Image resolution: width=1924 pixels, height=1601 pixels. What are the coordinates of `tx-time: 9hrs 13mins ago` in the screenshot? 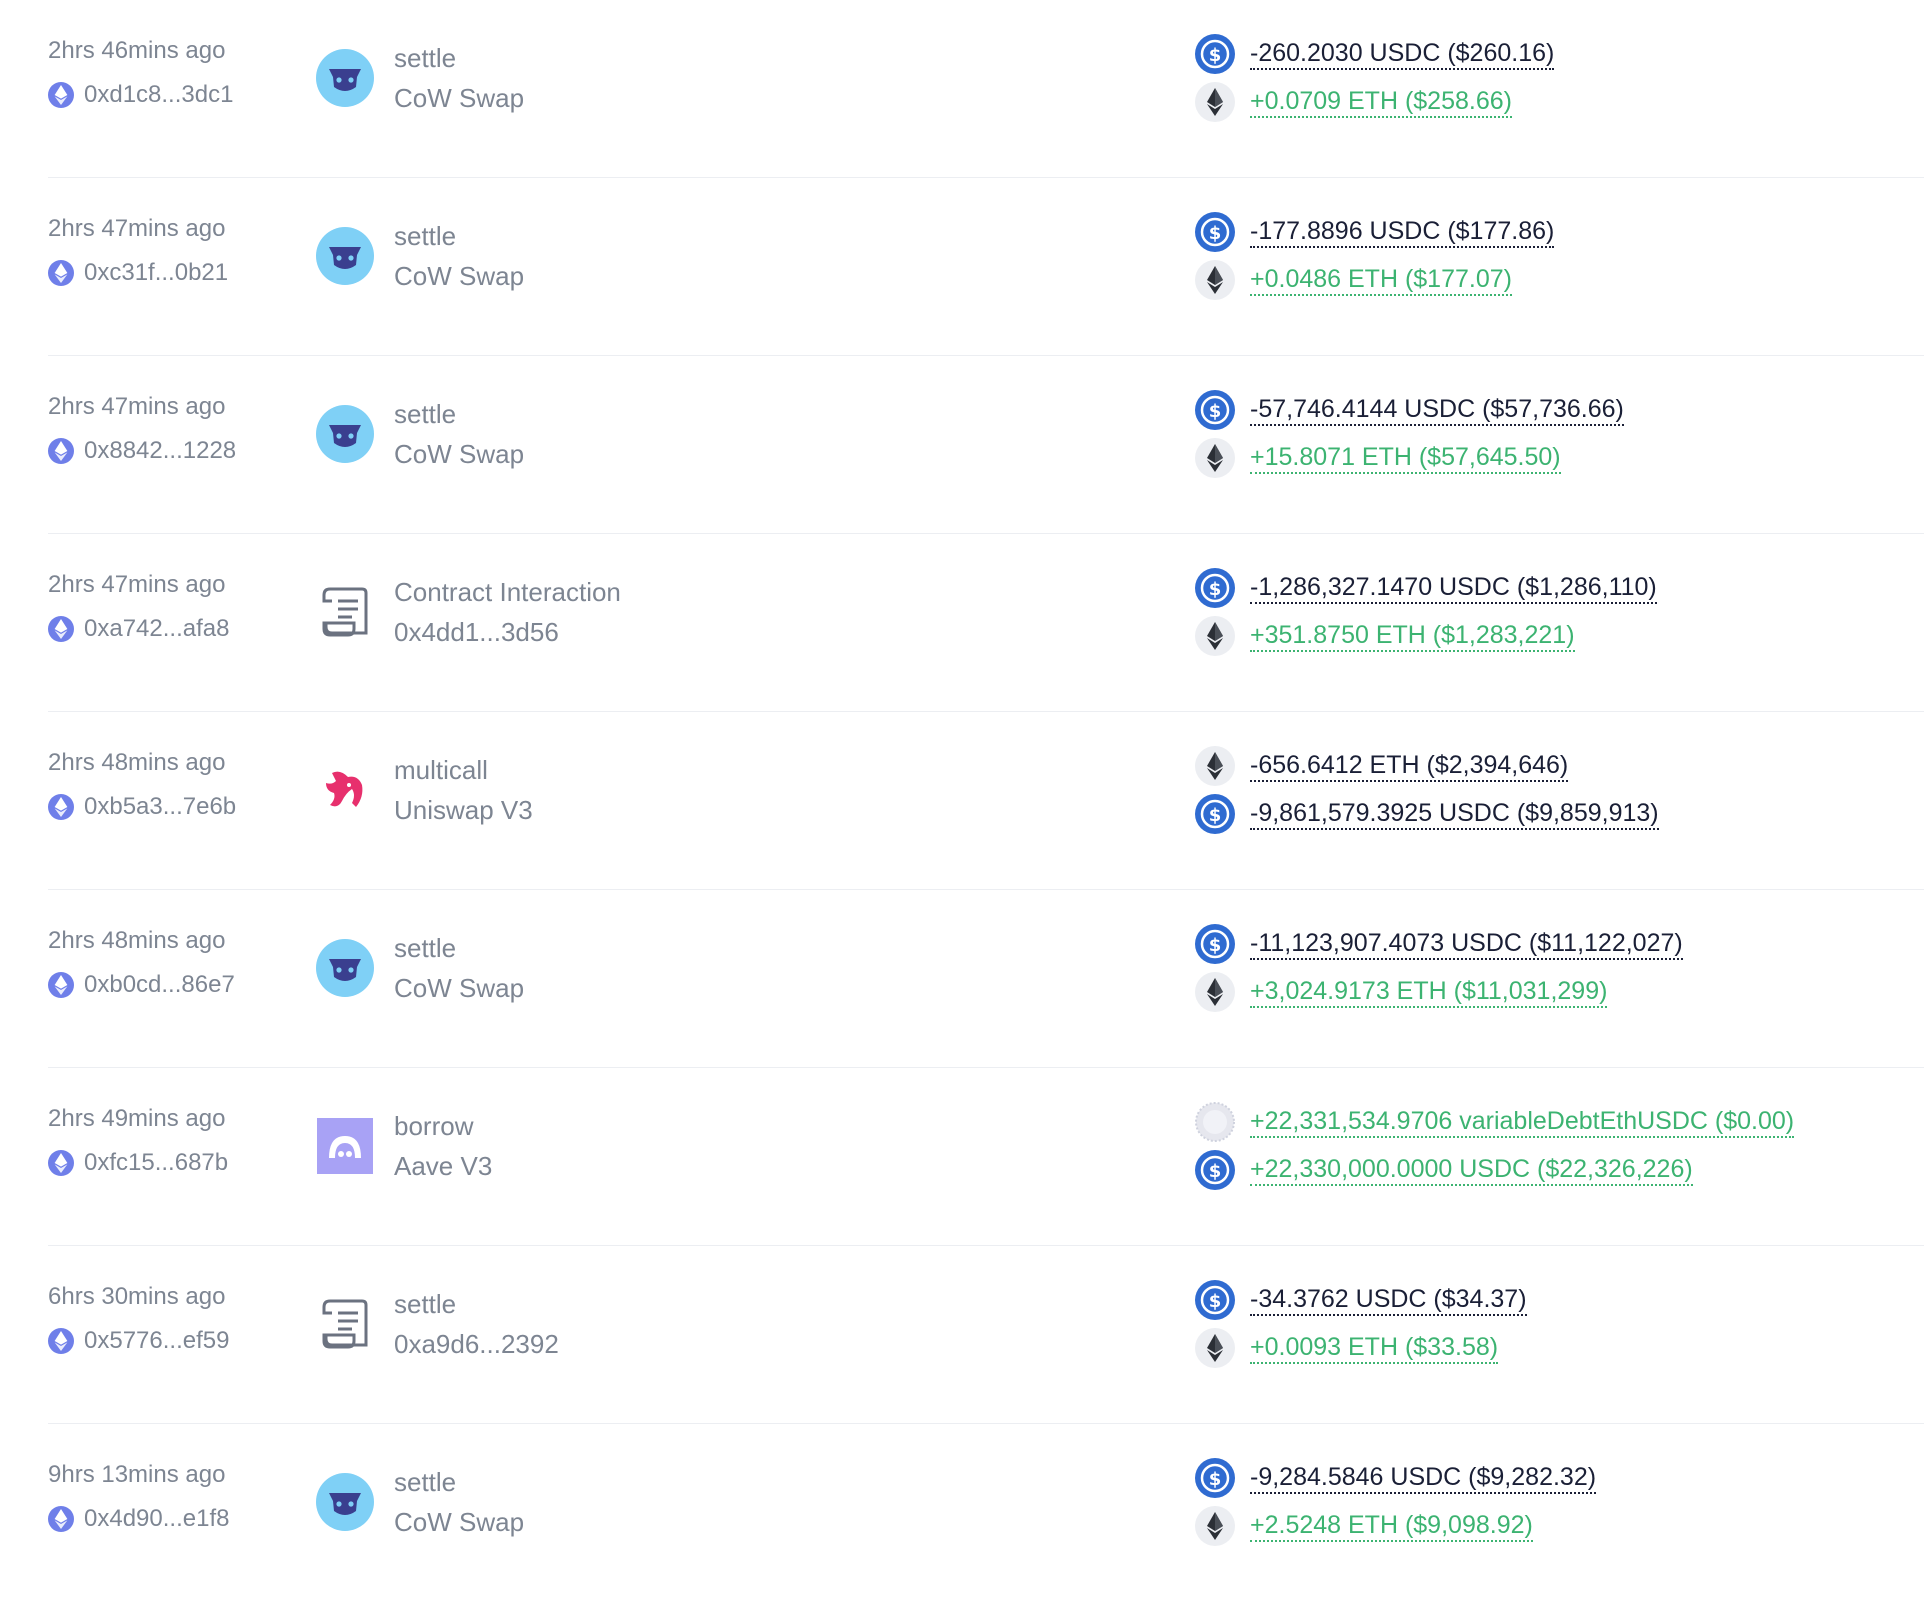 It's located at (137, 1474).